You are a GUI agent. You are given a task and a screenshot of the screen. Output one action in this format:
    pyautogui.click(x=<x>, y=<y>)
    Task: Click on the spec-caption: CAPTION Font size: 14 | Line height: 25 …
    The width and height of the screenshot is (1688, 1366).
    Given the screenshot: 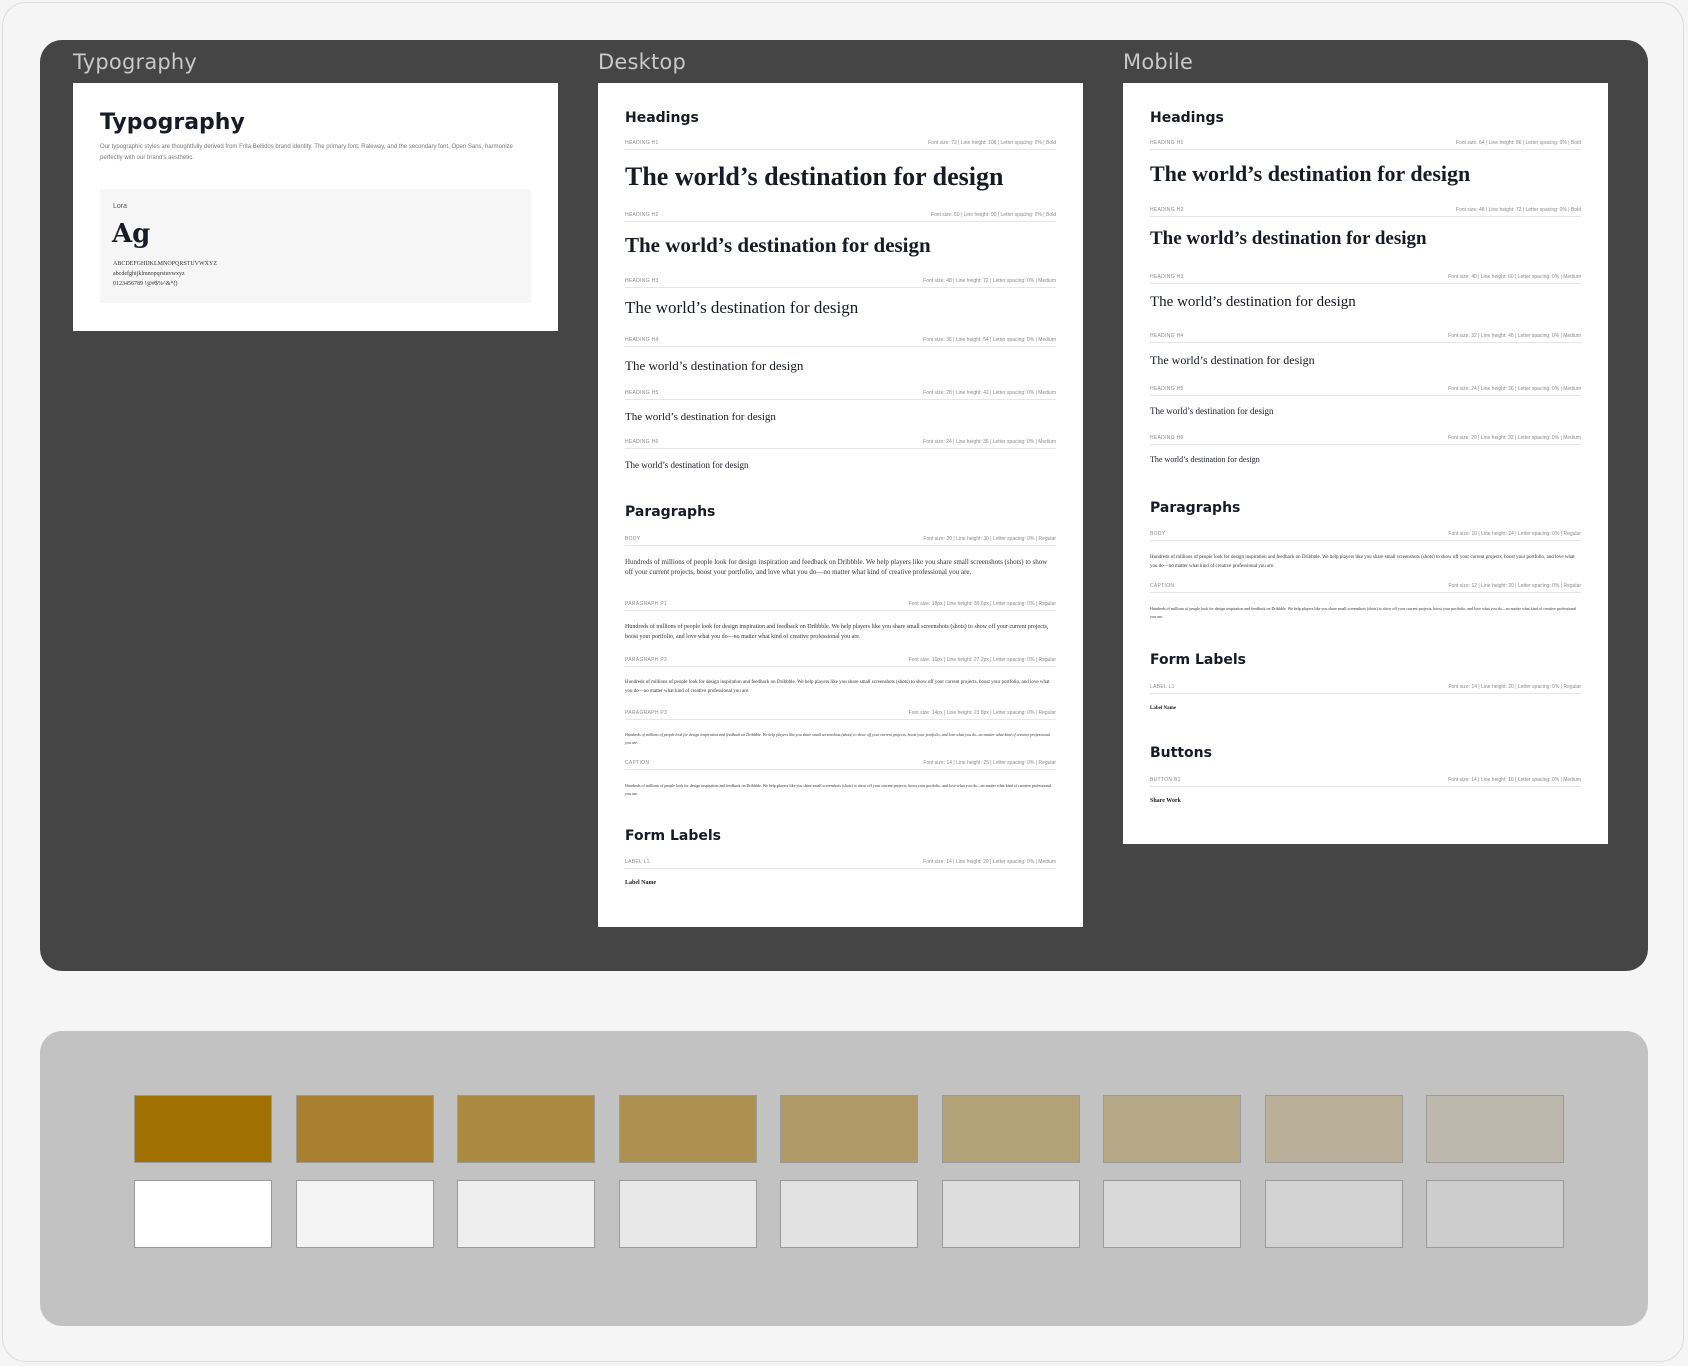 What is the action you would take?
    pyautogui.click(x=840, y=765)
    